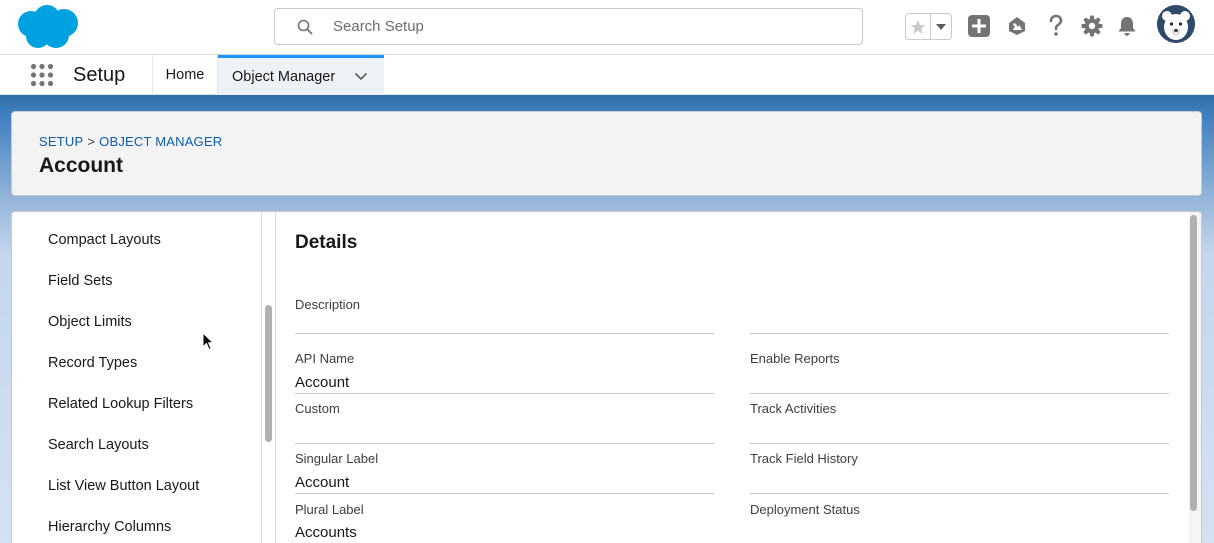  I want to click on star-icon, so click(918, 26).